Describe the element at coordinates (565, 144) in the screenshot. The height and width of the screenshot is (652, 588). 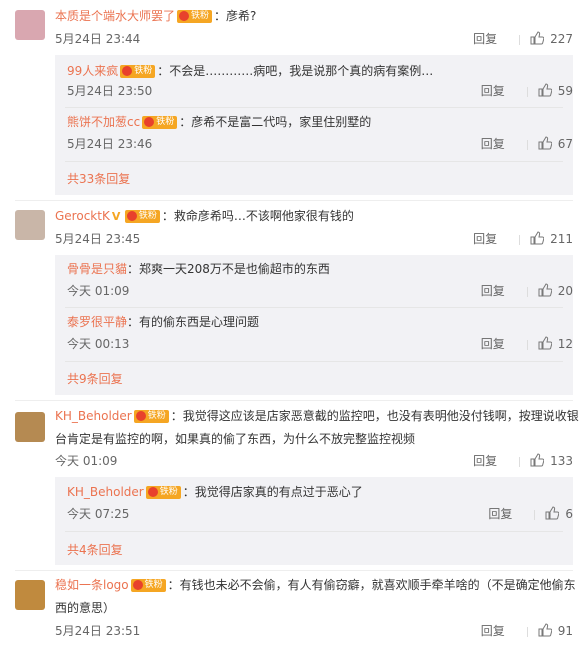
I see `like-count: 67` at that location.